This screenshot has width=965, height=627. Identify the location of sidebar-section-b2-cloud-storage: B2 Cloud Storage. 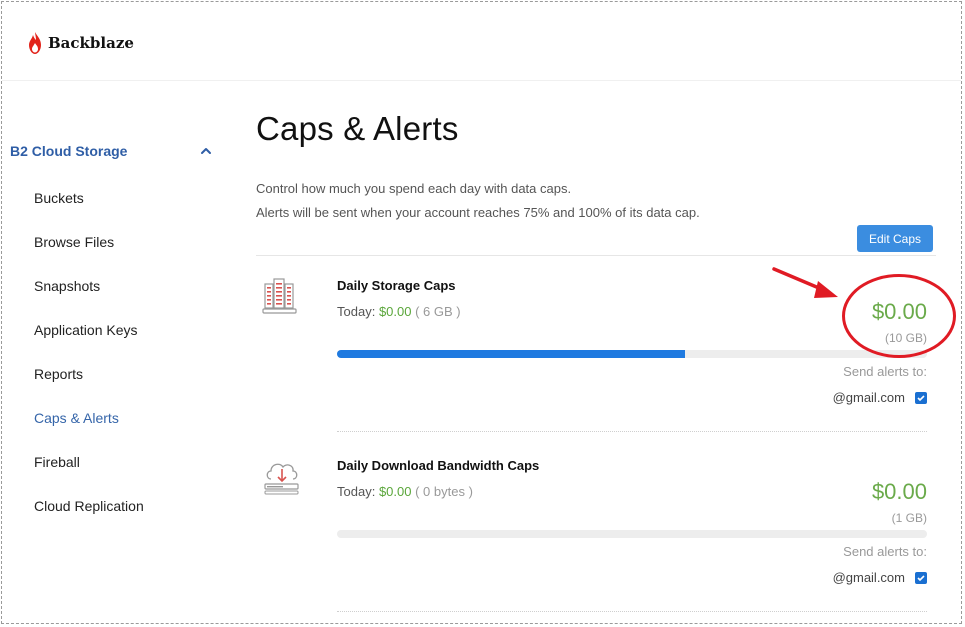
(111, 151).